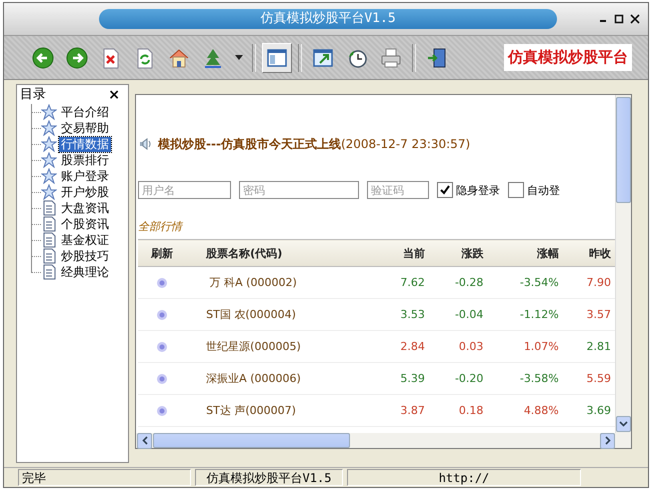 This screenshot has height=492, width=652. I want to click on vertical-scrollbar, so click(623, 264).